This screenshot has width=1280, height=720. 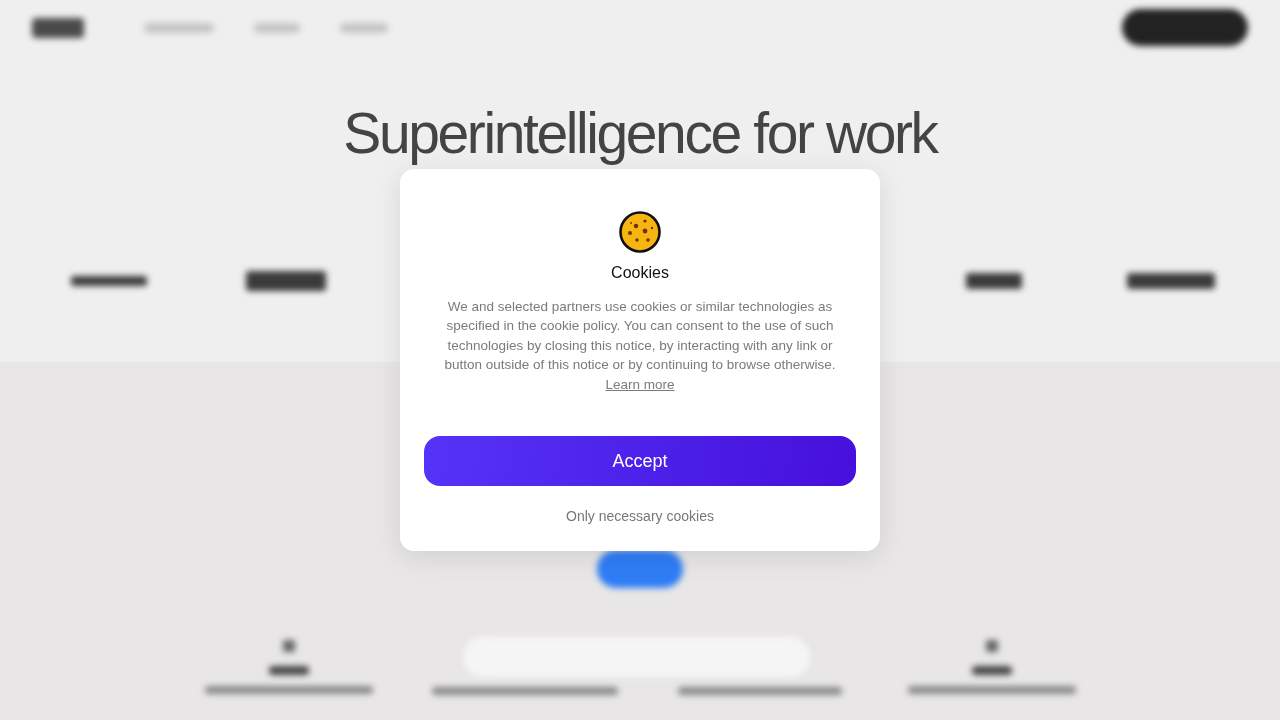 I want to click on cookie-notice-text: We and selected partners use cookies or similar technologies as specified in the cookie policy. You can consent to the use of such technologies by closing this notice, by interacting with any link or button outside of this notice or by continuing to browse otherwise., so click(x=640, y=336).